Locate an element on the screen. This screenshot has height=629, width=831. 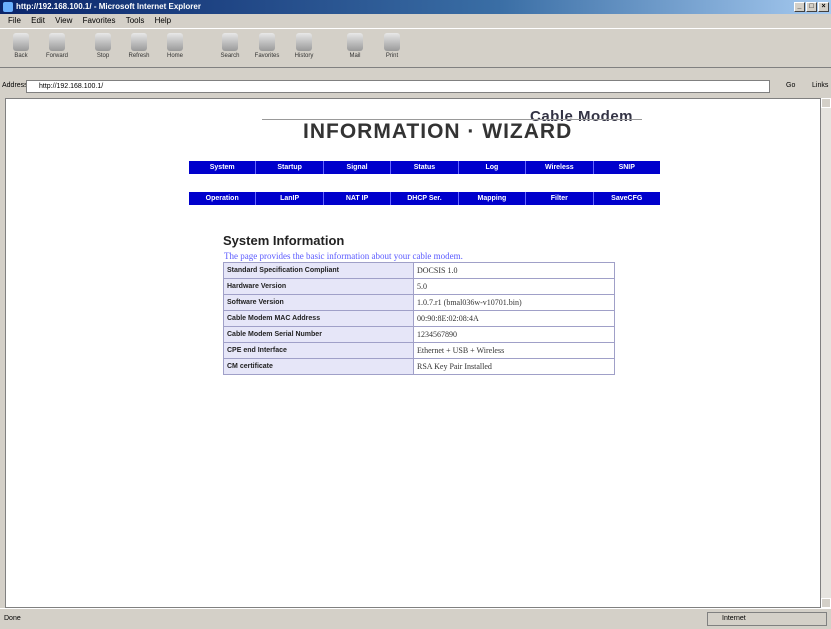
info-value: 5.0 is located at coordinates (514, 286).